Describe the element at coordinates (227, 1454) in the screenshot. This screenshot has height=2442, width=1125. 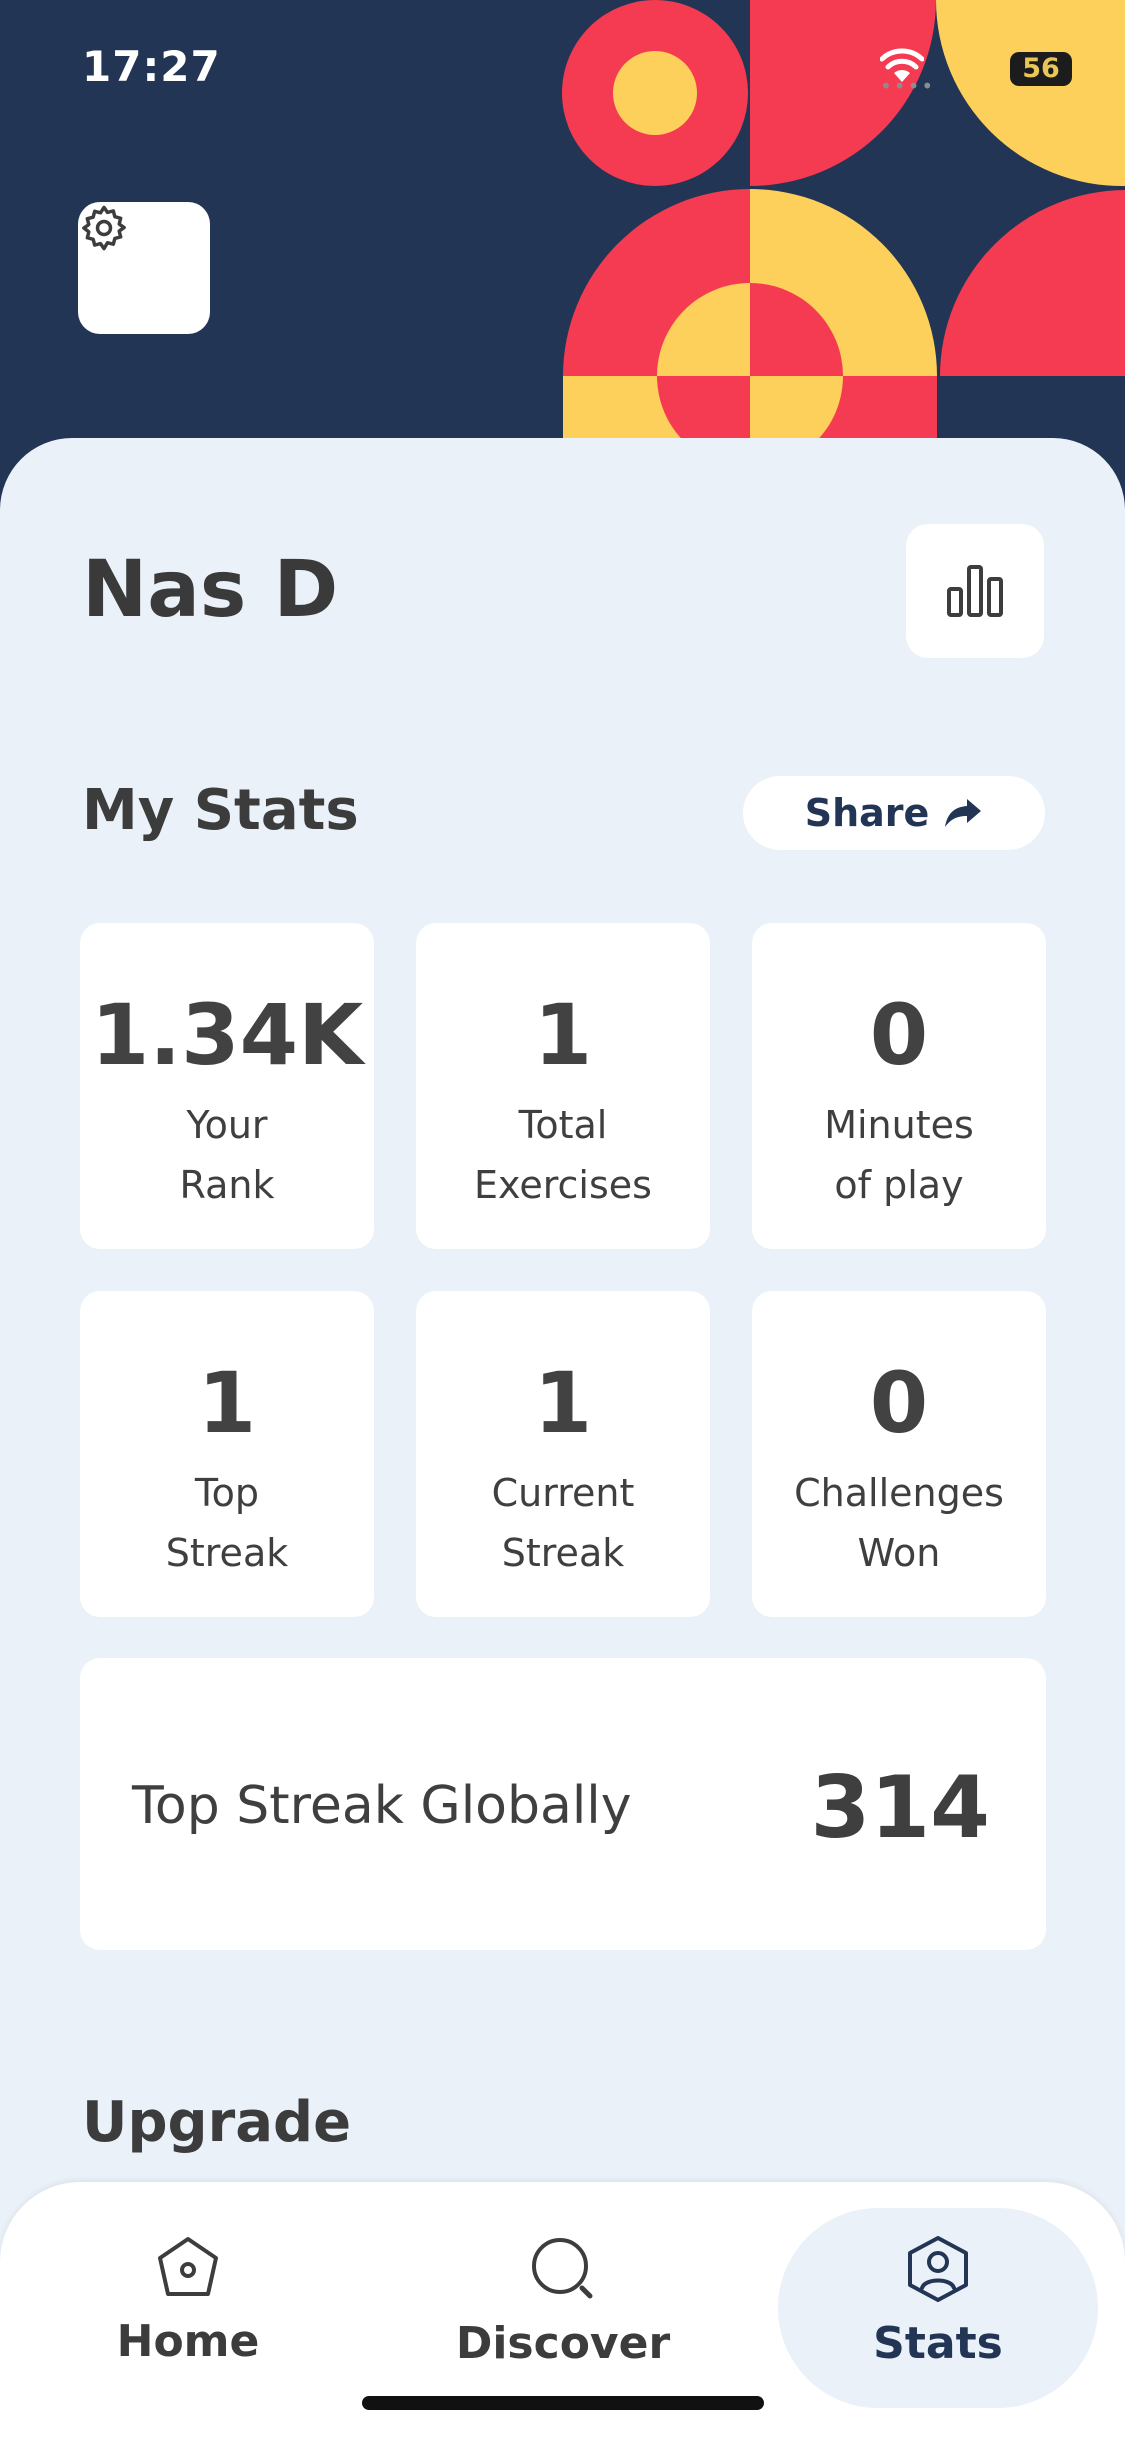
I see `stat-card-top-streak: 1 Top Streak` at that location.